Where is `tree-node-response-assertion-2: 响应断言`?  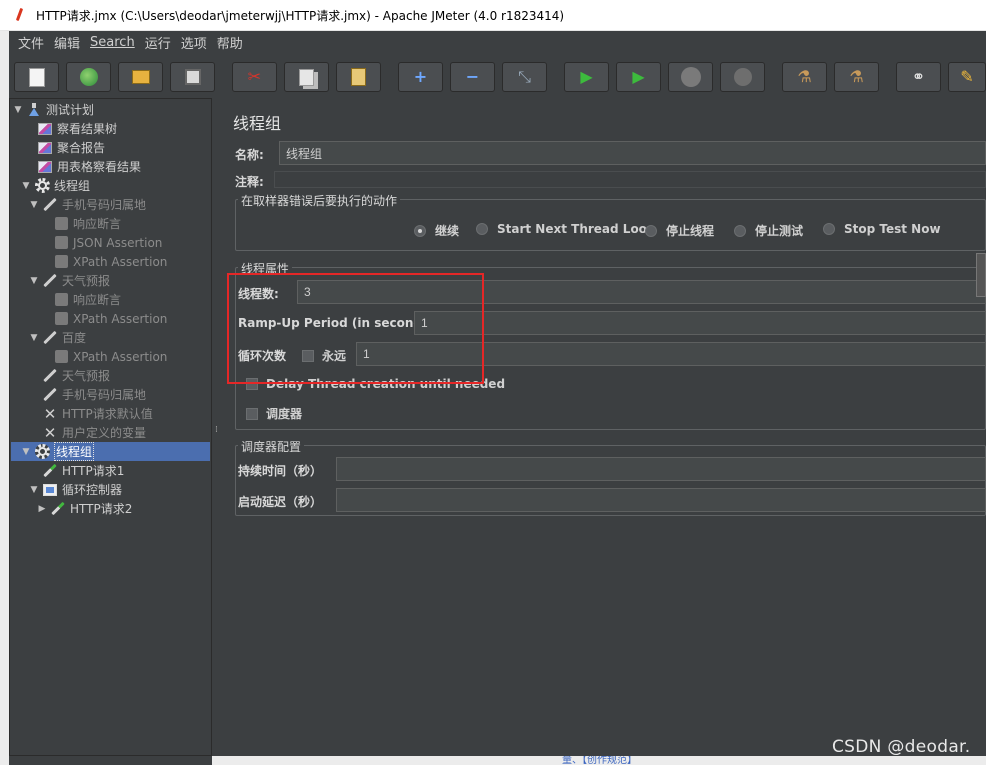 tree-node-response-assertion-2: 响应断言 is located at coordinates (87, 299).